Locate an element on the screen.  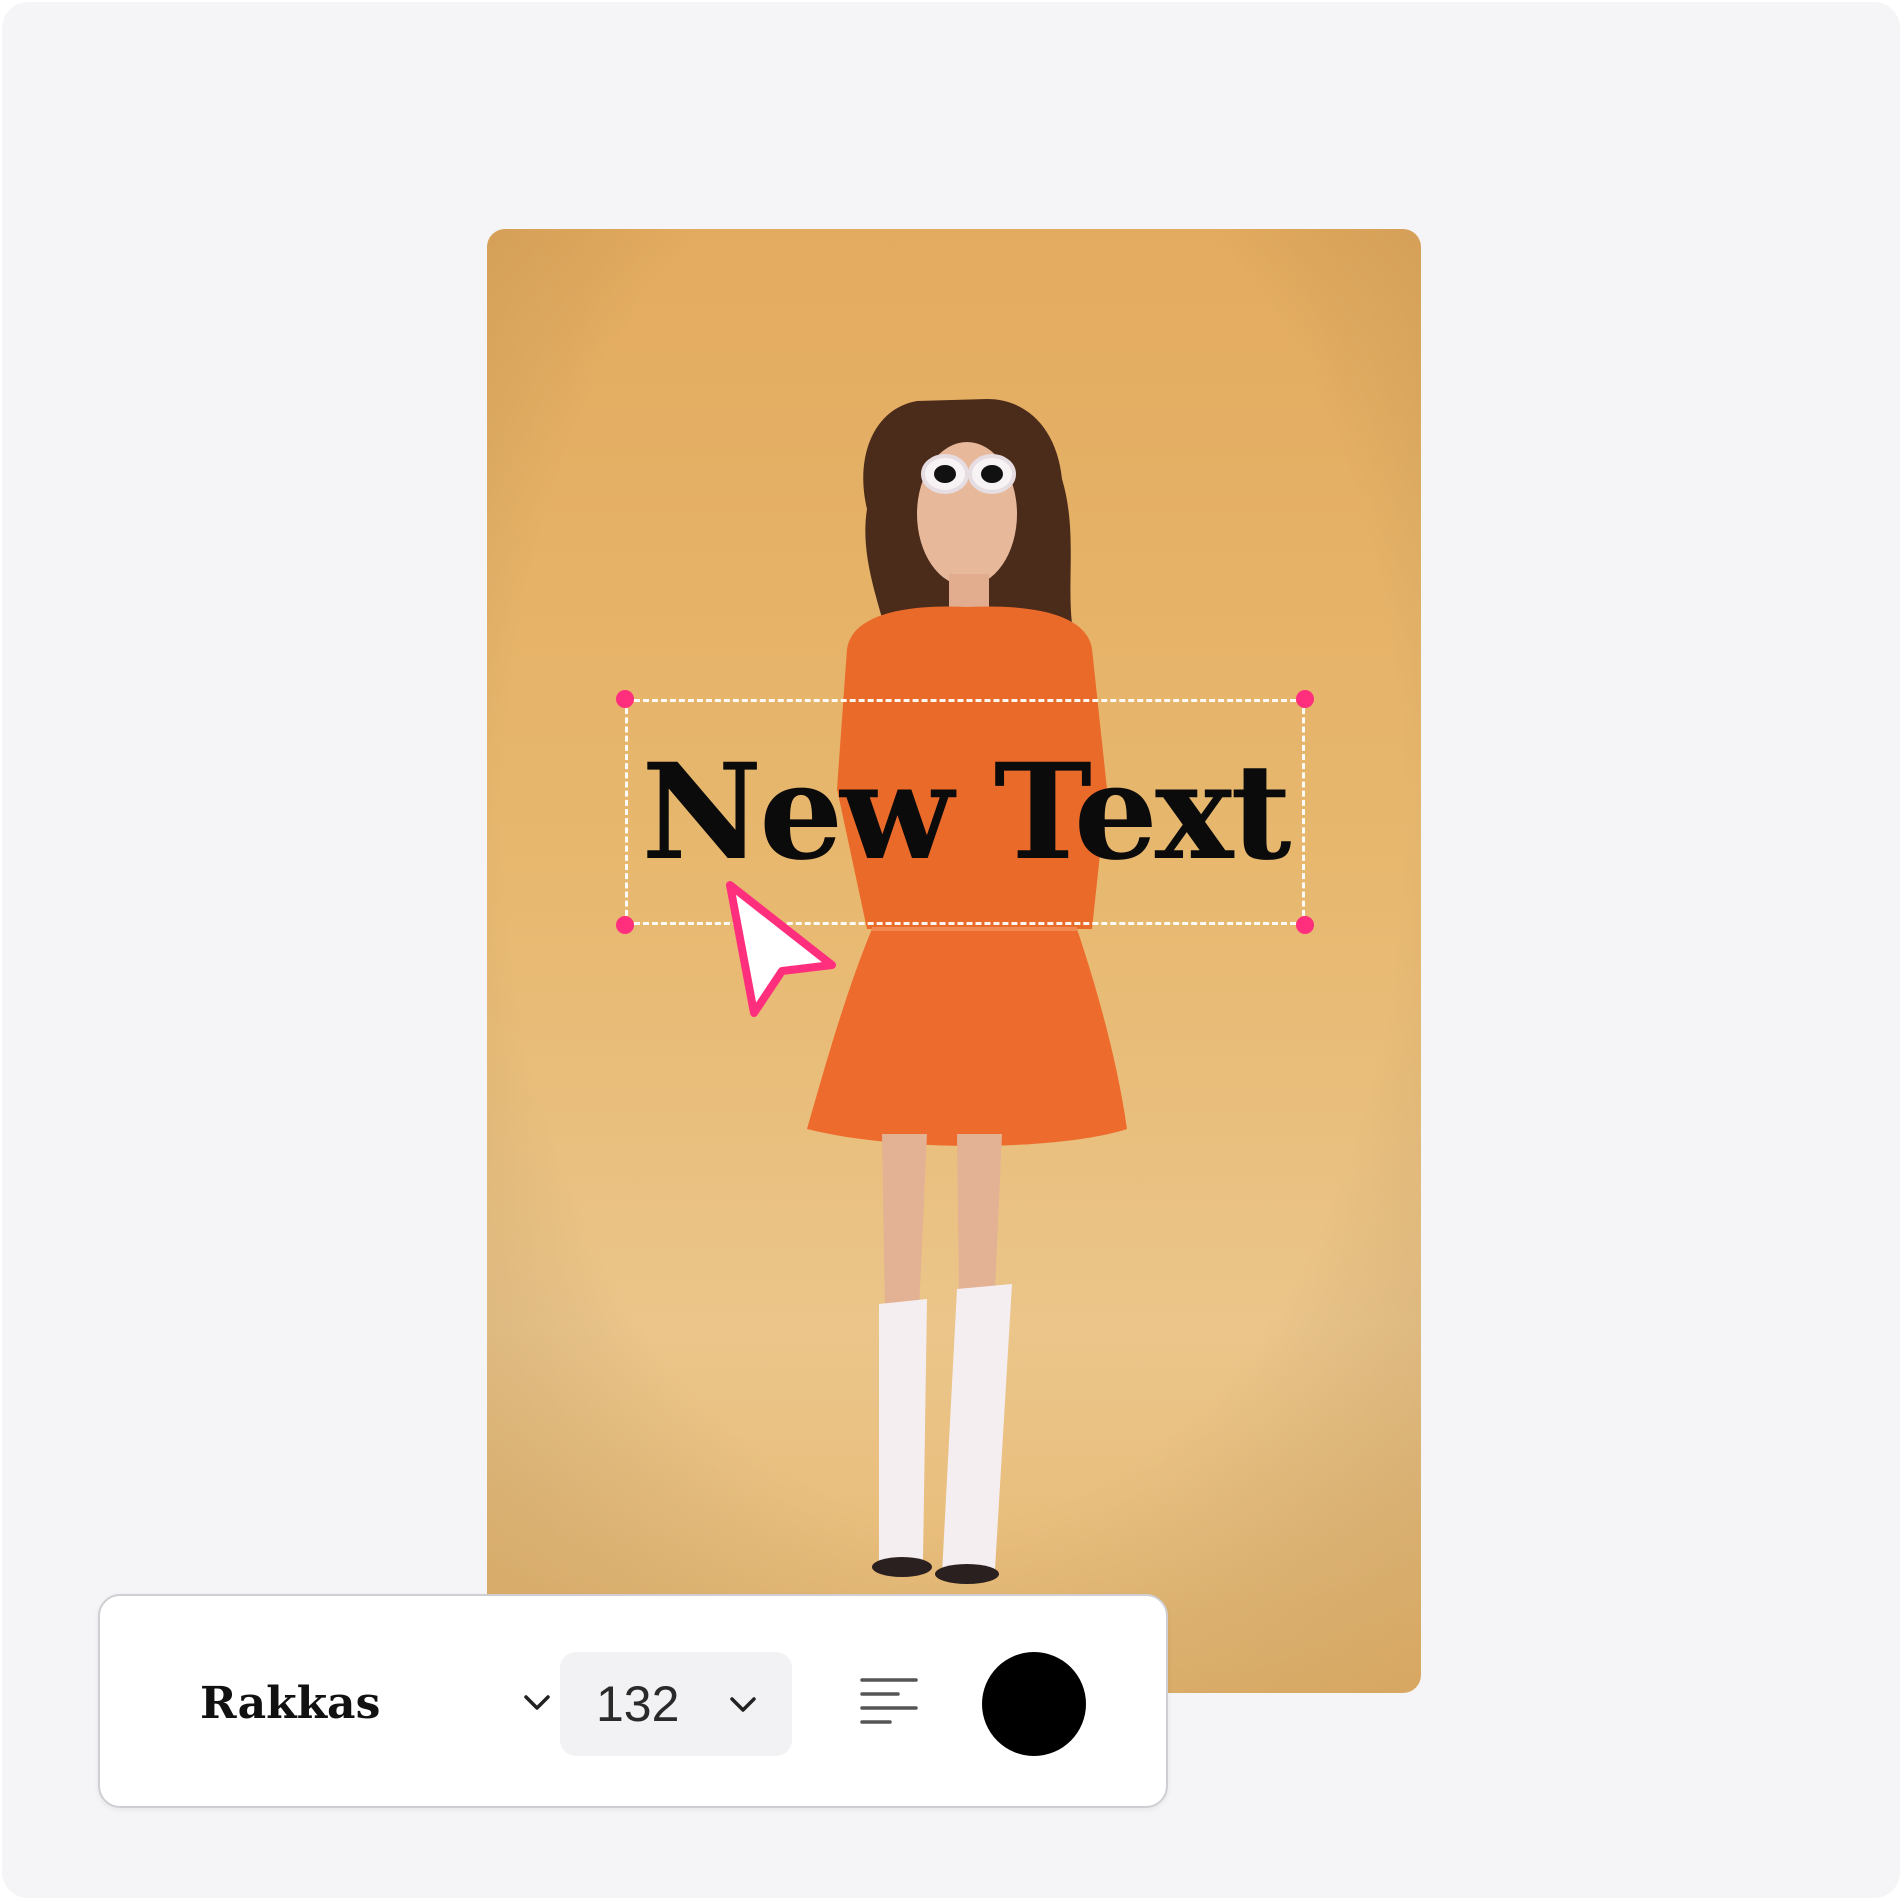
font-size-value: 132 is located at coordinates (638, 1704).